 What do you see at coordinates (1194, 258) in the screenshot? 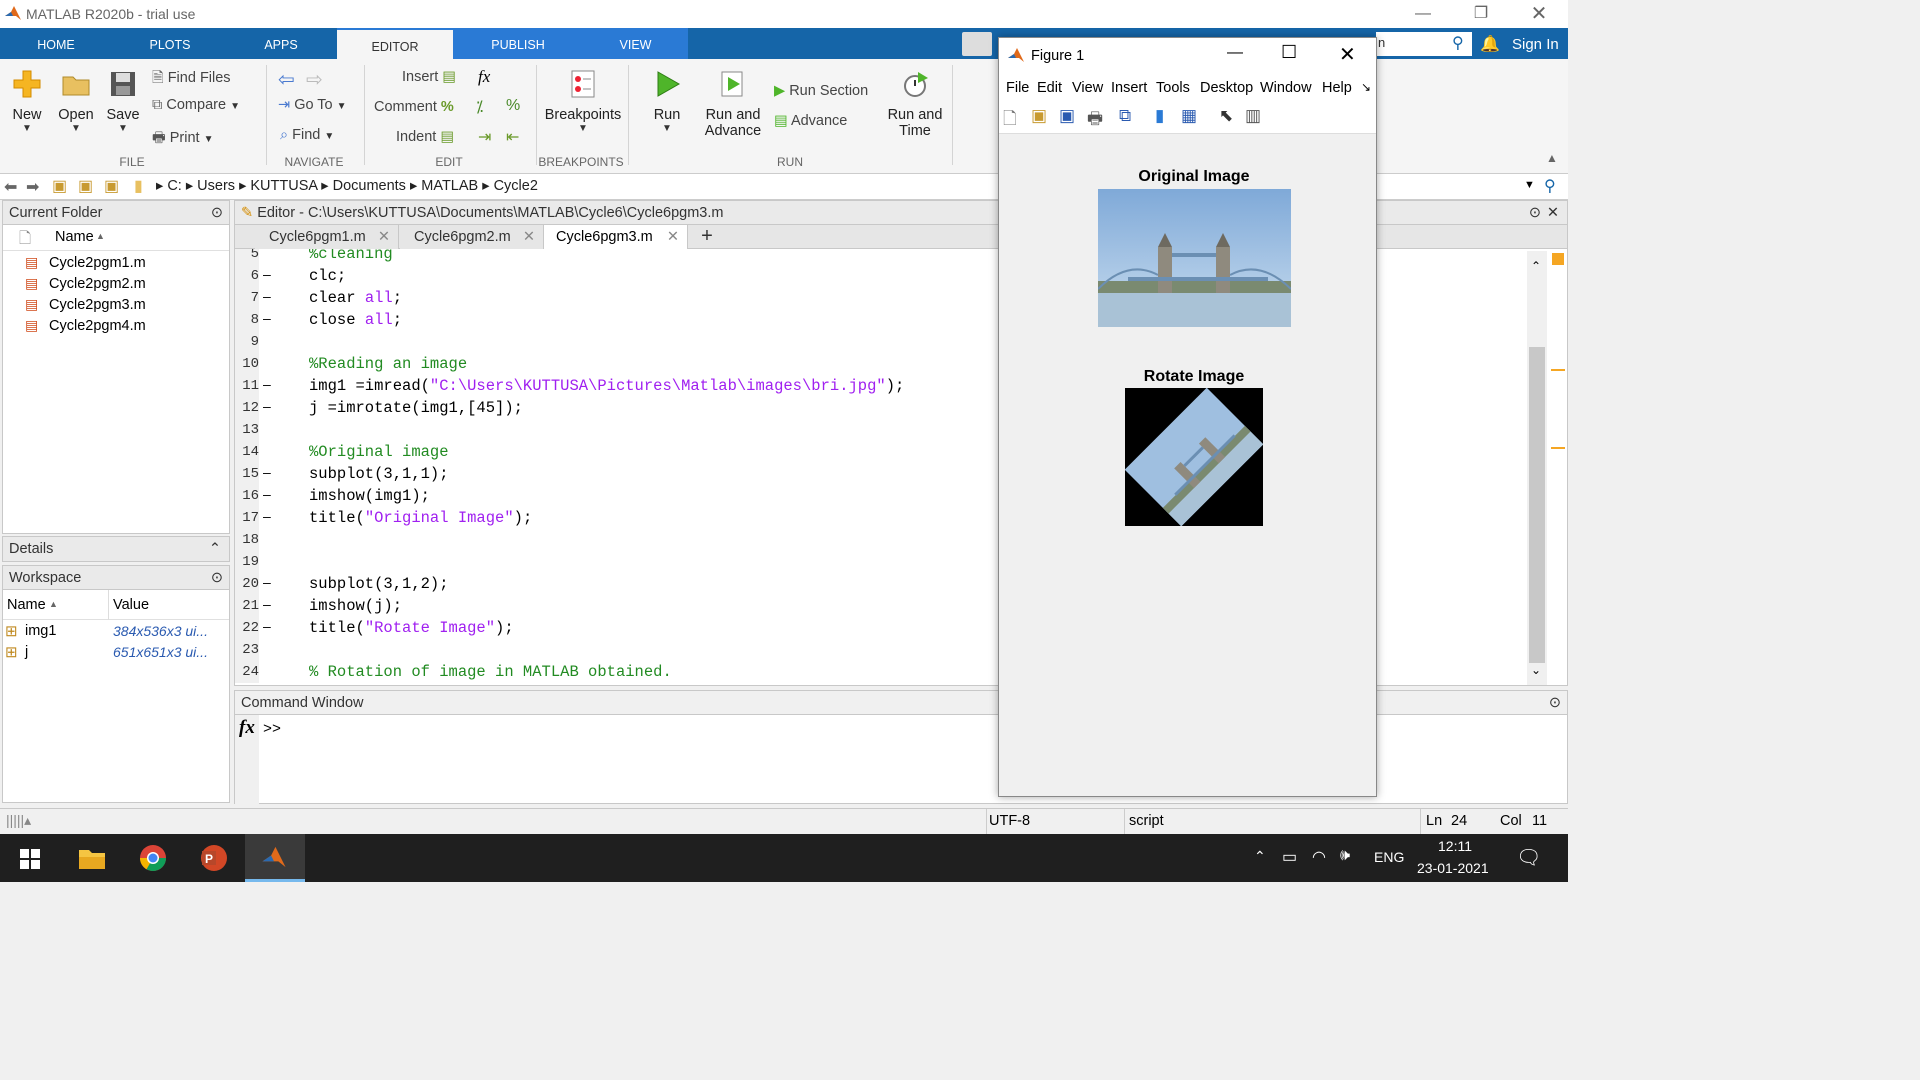
I see `original-image` at bounding box center [1194, 258].